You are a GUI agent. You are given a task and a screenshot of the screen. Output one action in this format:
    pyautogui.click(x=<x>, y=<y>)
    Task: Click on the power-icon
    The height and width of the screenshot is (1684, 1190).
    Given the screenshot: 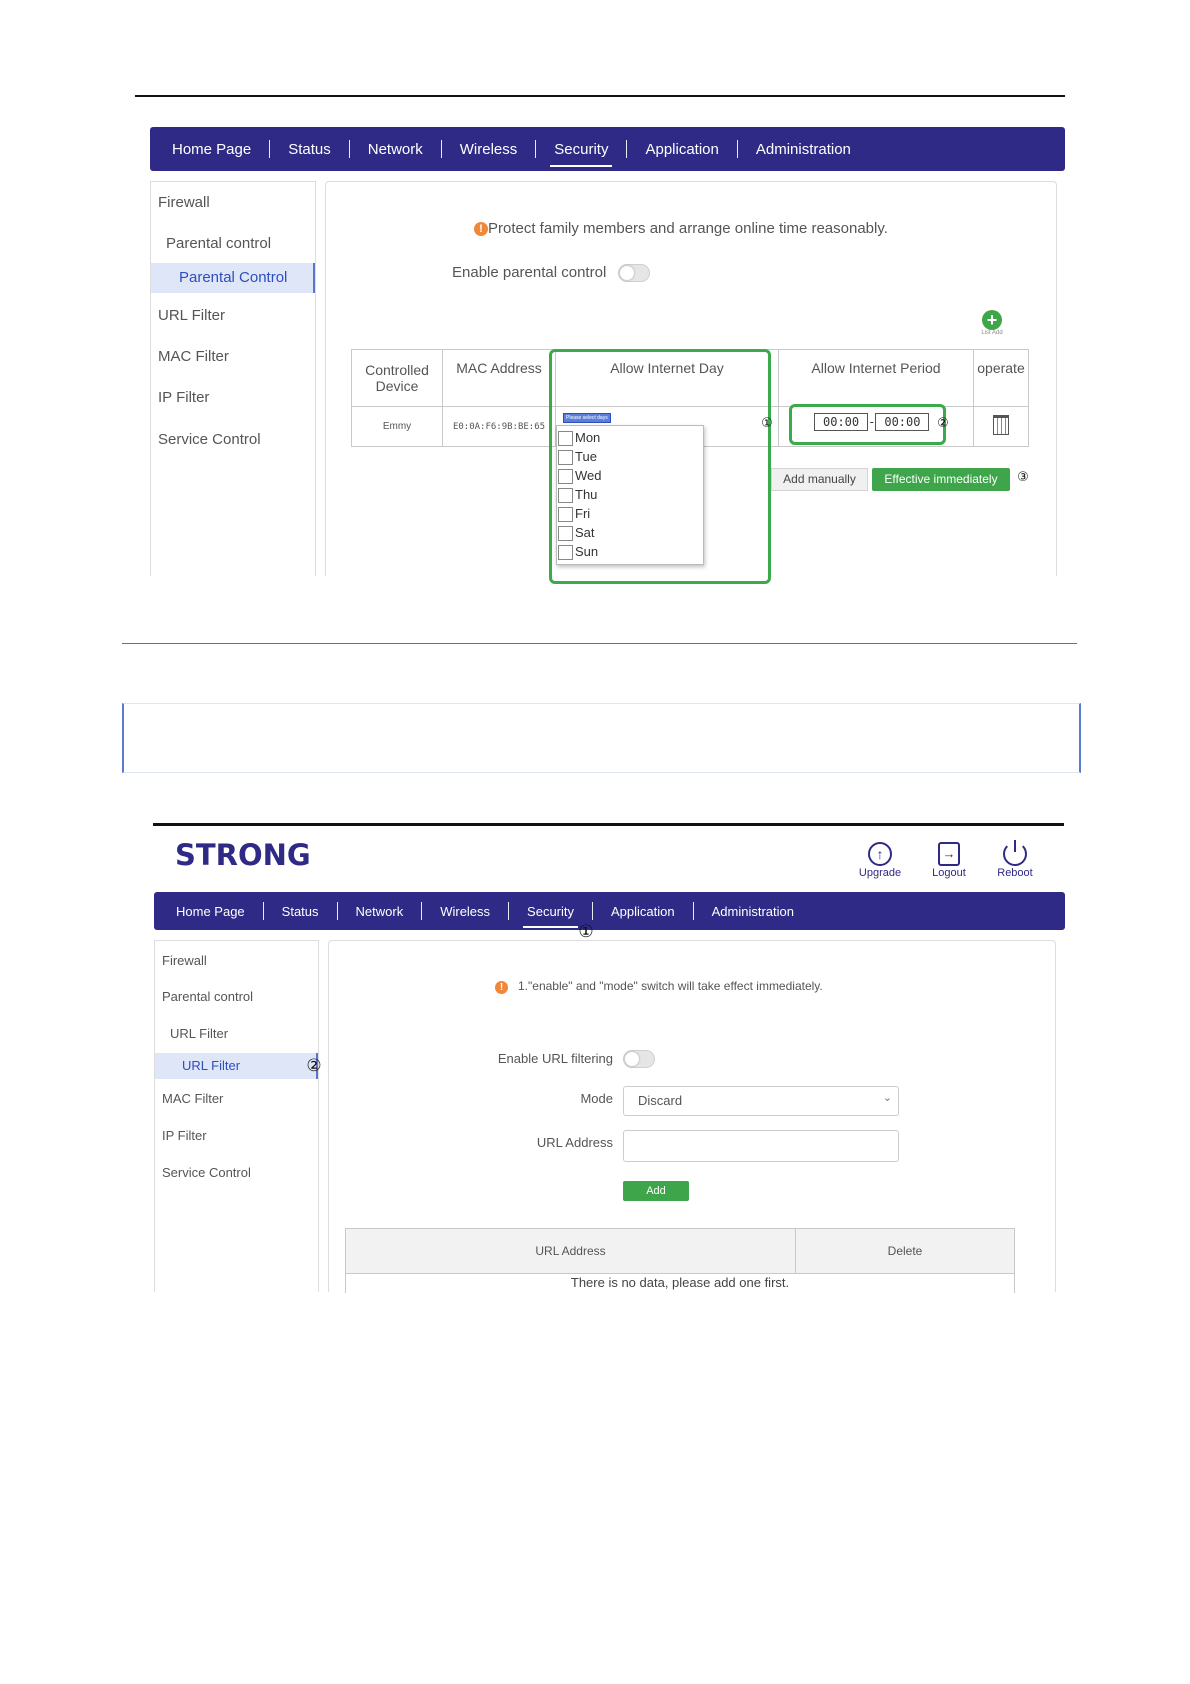 What is the action you would take?
    pyautogui.click(x=1015, y=853)
    